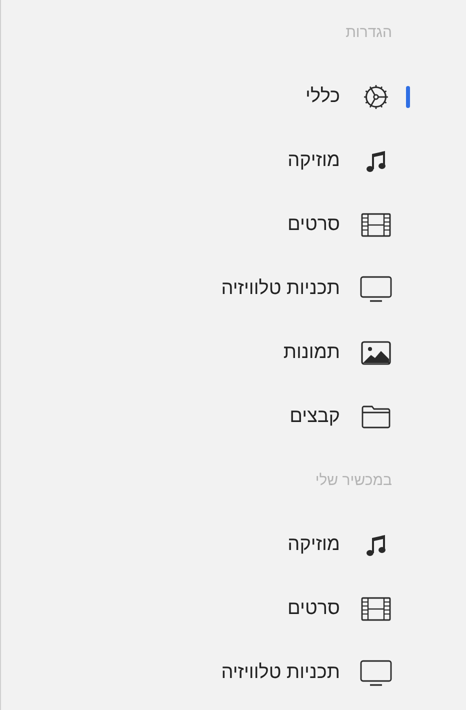  I want to click on item-label: תמונות, so click(311, 352).